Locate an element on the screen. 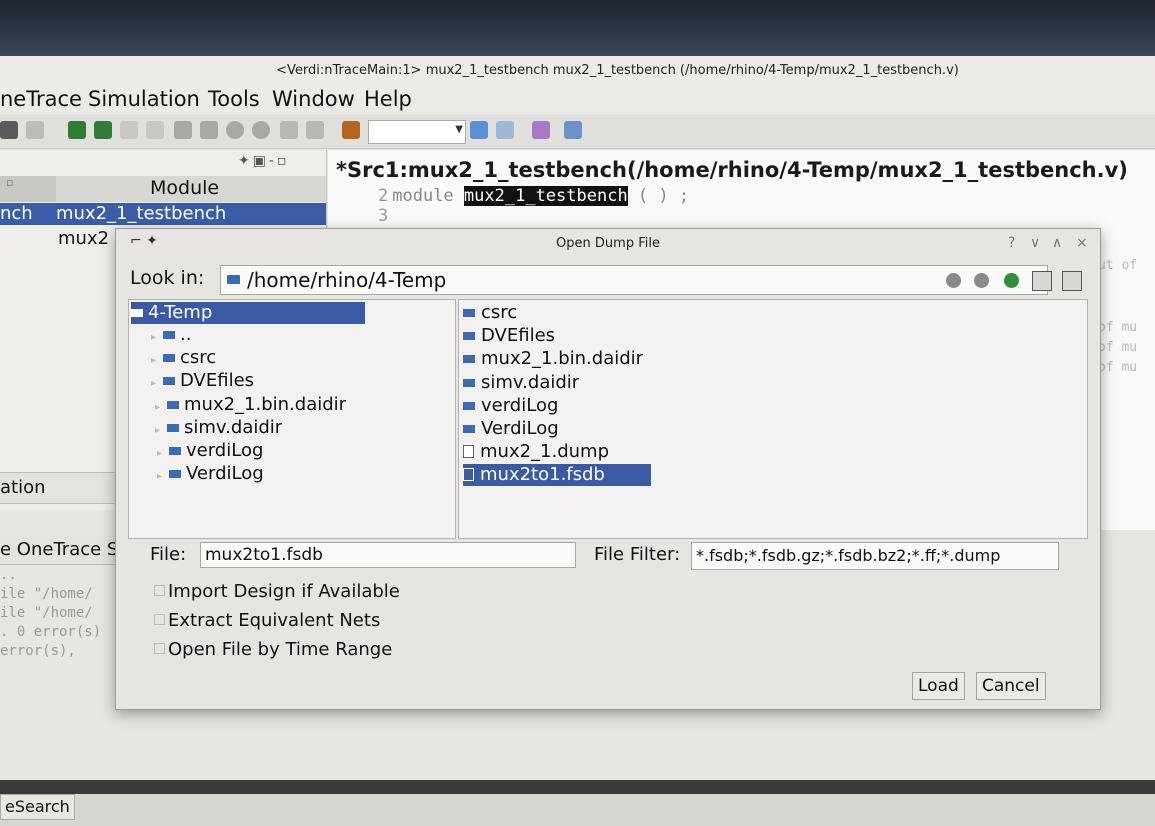 The width and height of the screenshot is (1155, 826). menu-window: Window is located at coordinates (313, 99).